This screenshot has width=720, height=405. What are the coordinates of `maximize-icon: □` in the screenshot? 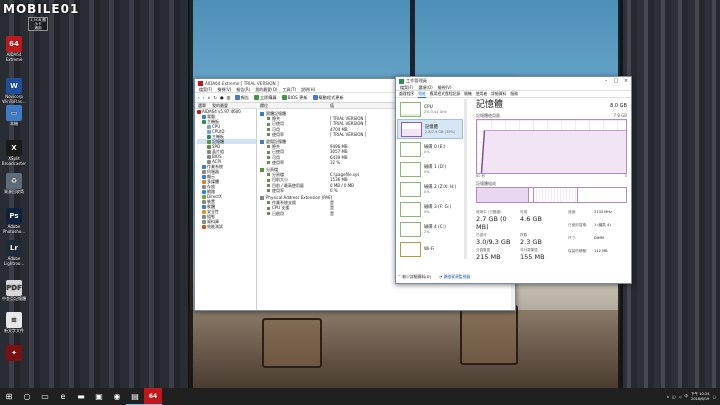 It's located at (616, 81).